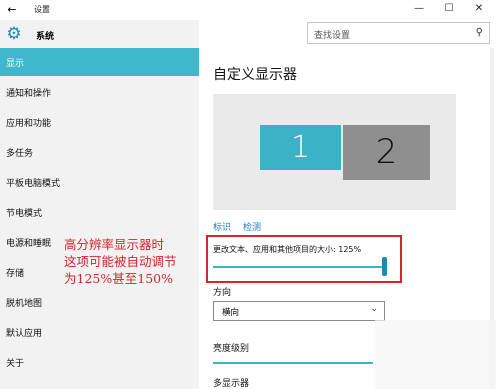  What do you see at coordinates (386, 152) in the screenshot?
I see `monitor-2: 2` at bounding box center [386, 152].